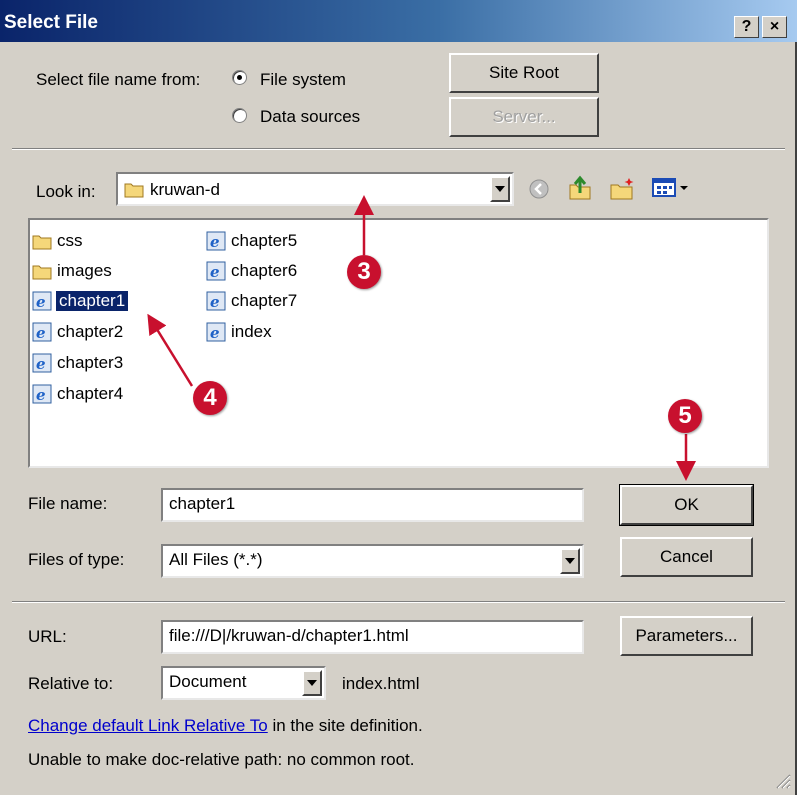 This screenshot has width=797, height=795. I want to click on new-folder-icon, so click(623, 188).